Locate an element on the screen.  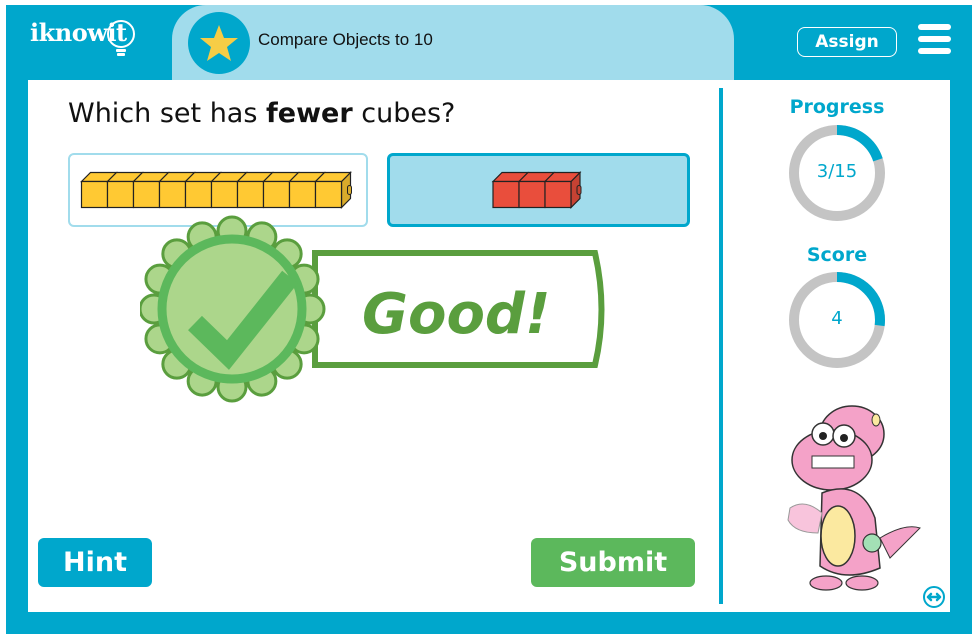
assign-button: Assign is located at coordinates (847, 42).